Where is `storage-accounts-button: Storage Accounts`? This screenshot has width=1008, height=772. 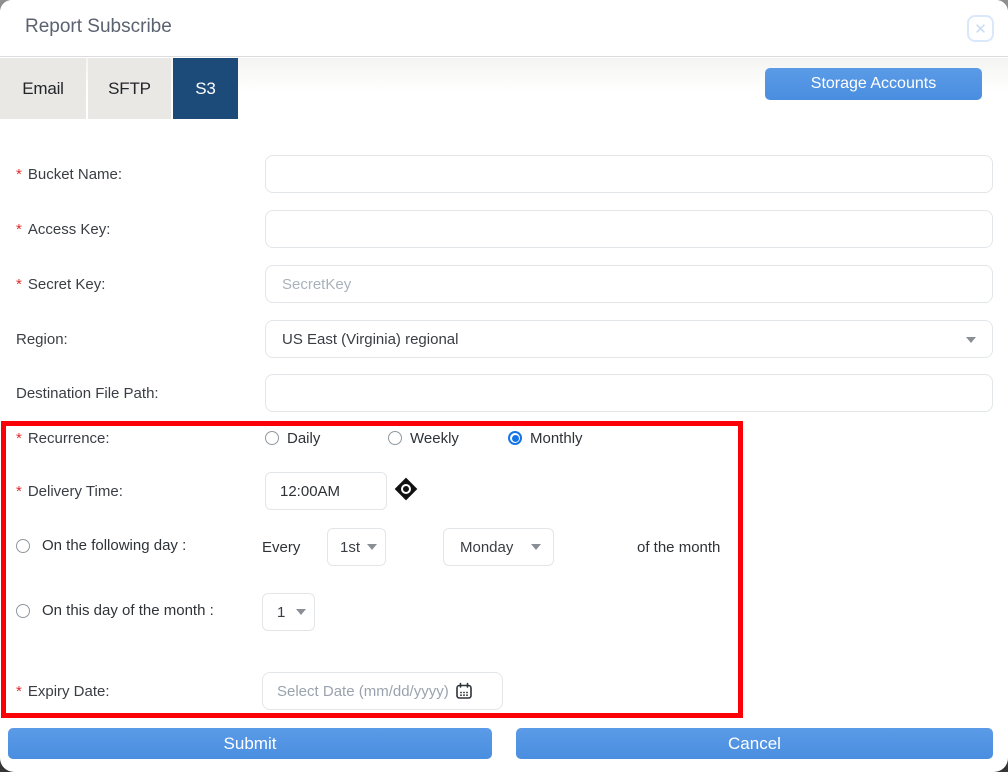 storage-accounts-button: Storage Accounts is located at coordinates (873, 84).